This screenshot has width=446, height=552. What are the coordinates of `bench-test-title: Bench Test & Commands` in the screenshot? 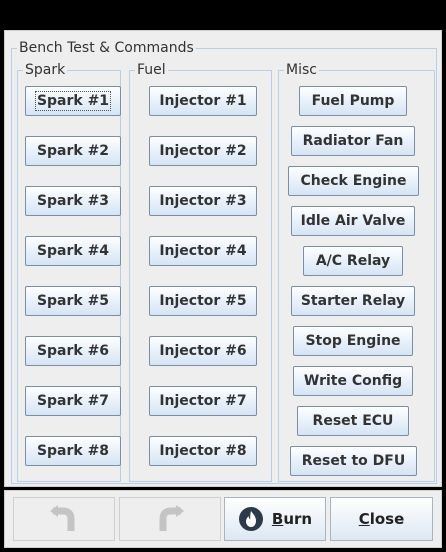 It's located at (106, 48).